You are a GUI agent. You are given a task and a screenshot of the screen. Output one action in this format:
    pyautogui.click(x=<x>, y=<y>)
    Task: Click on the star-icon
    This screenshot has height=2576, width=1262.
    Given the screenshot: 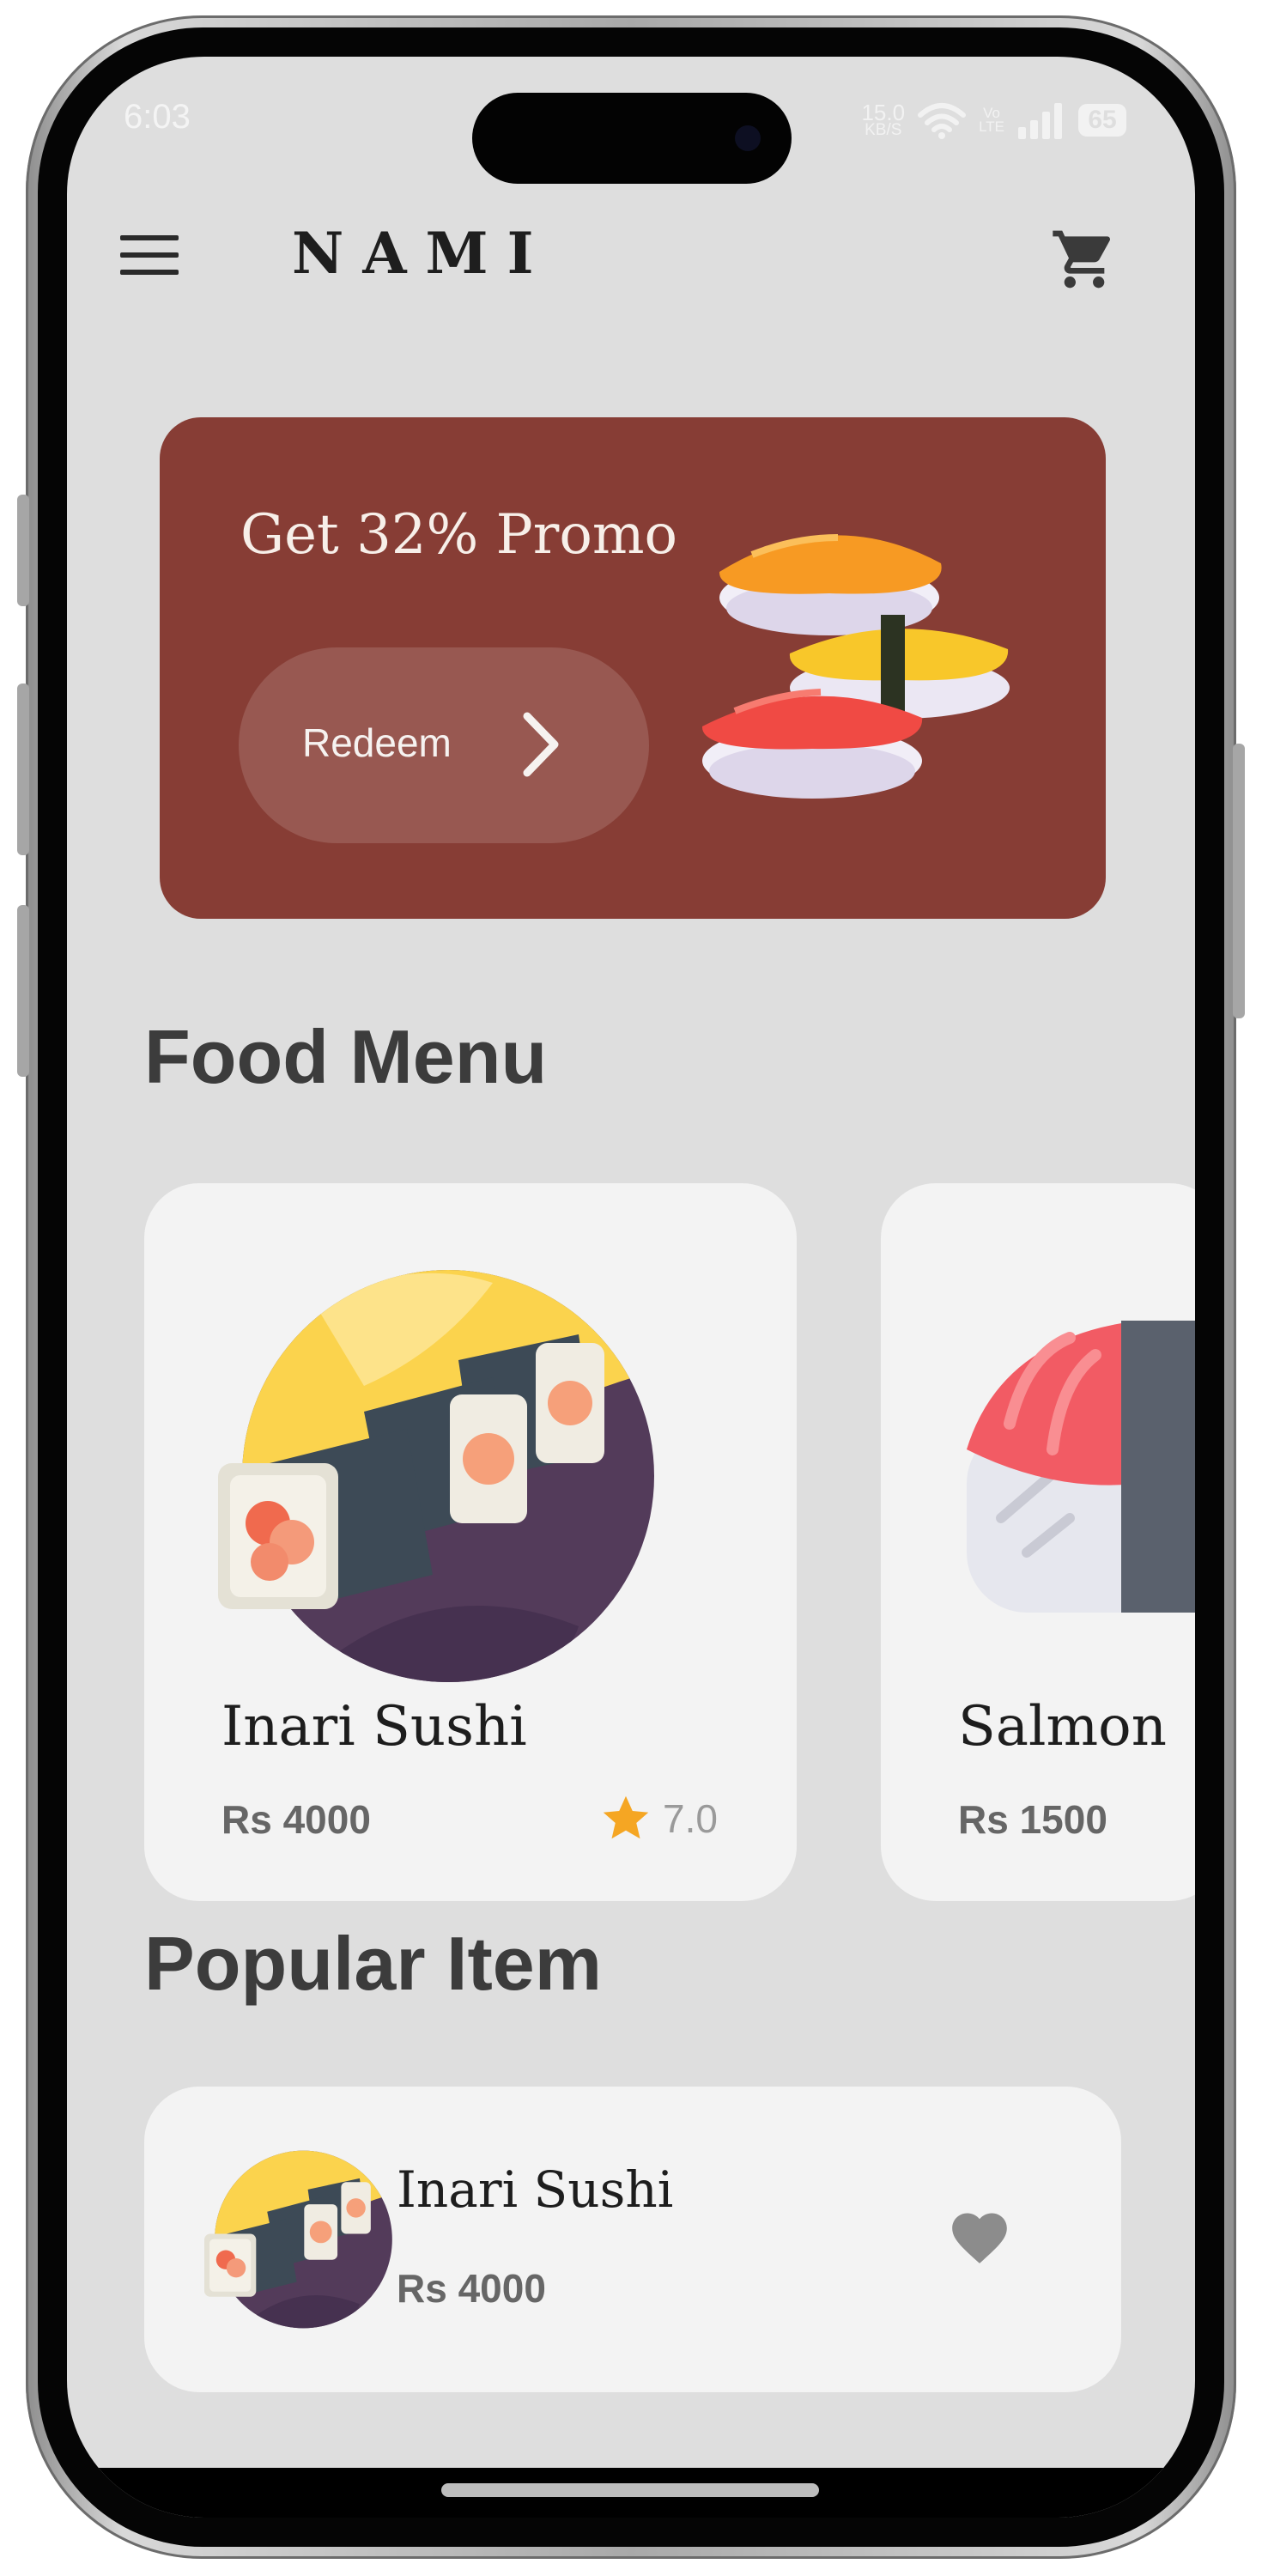 What is the action you would take?
    pyautogui.click(x=626, y=1817)
    